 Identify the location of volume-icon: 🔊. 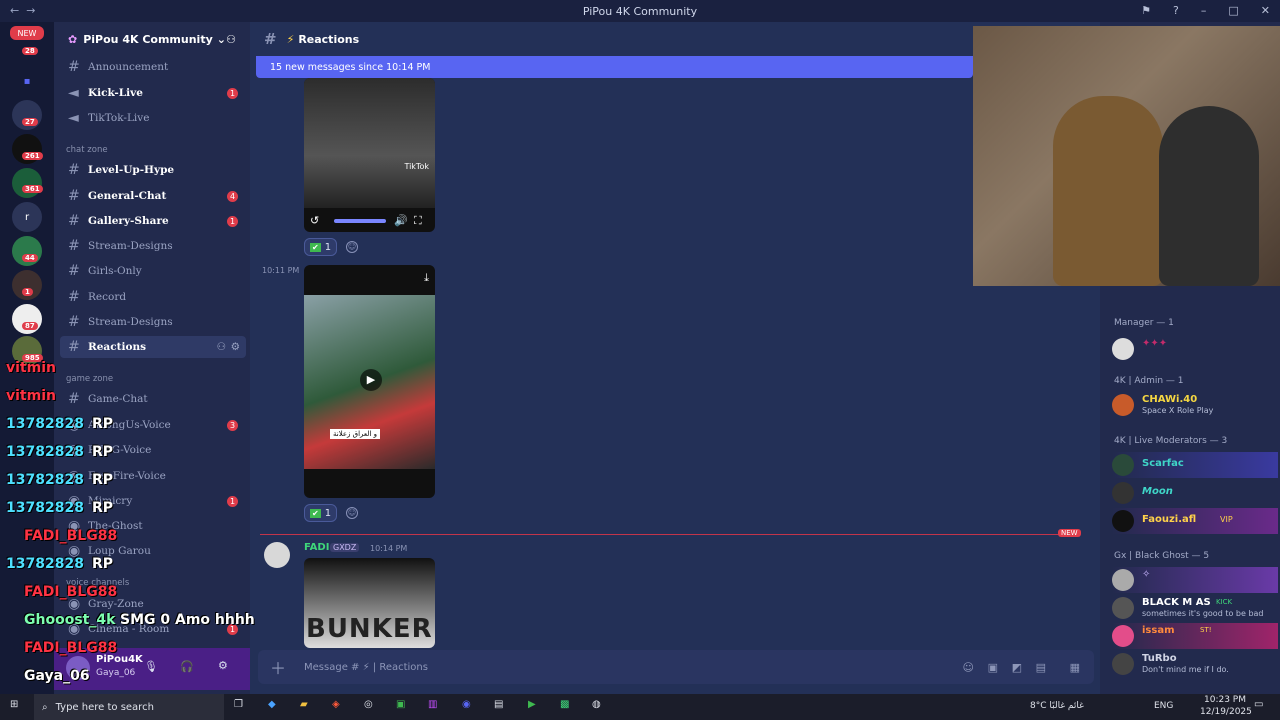
(401, 220).